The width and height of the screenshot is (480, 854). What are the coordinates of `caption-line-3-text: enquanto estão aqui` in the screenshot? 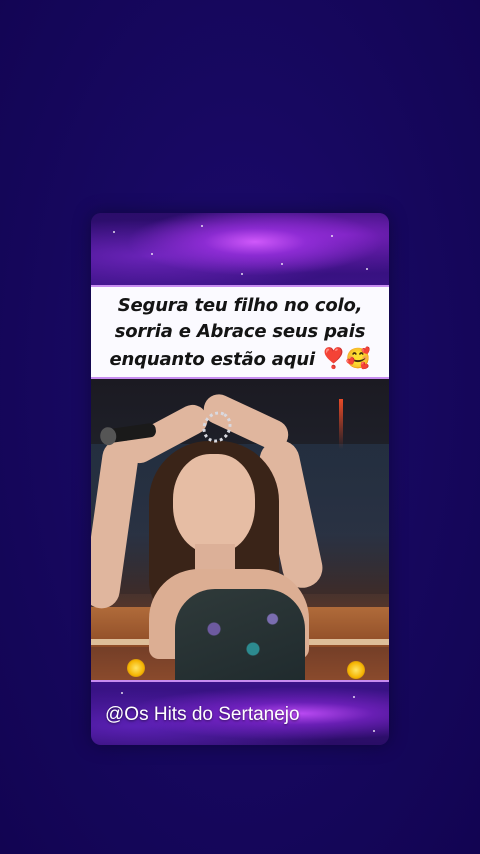 It's located at (212, 359).